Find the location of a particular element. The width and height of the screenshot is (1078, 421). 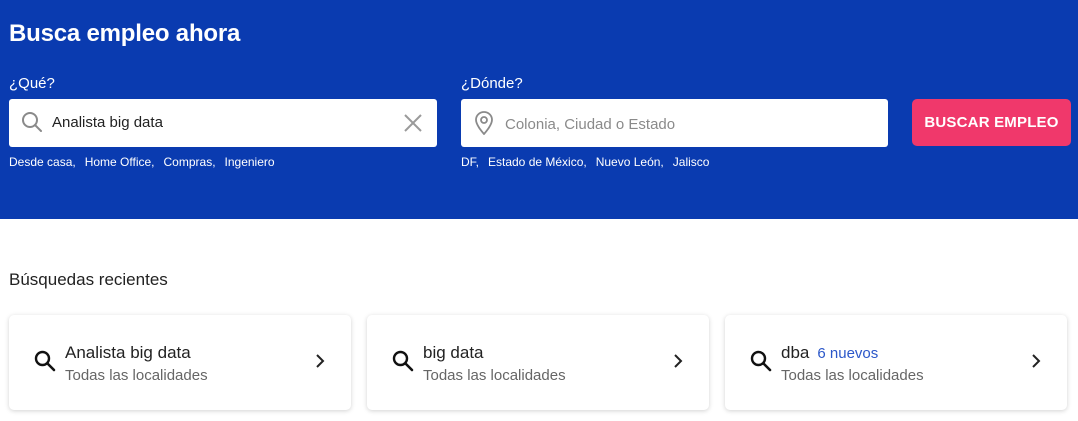

suggestion-link: Nuevo León, is located at coordinates (630, 162).